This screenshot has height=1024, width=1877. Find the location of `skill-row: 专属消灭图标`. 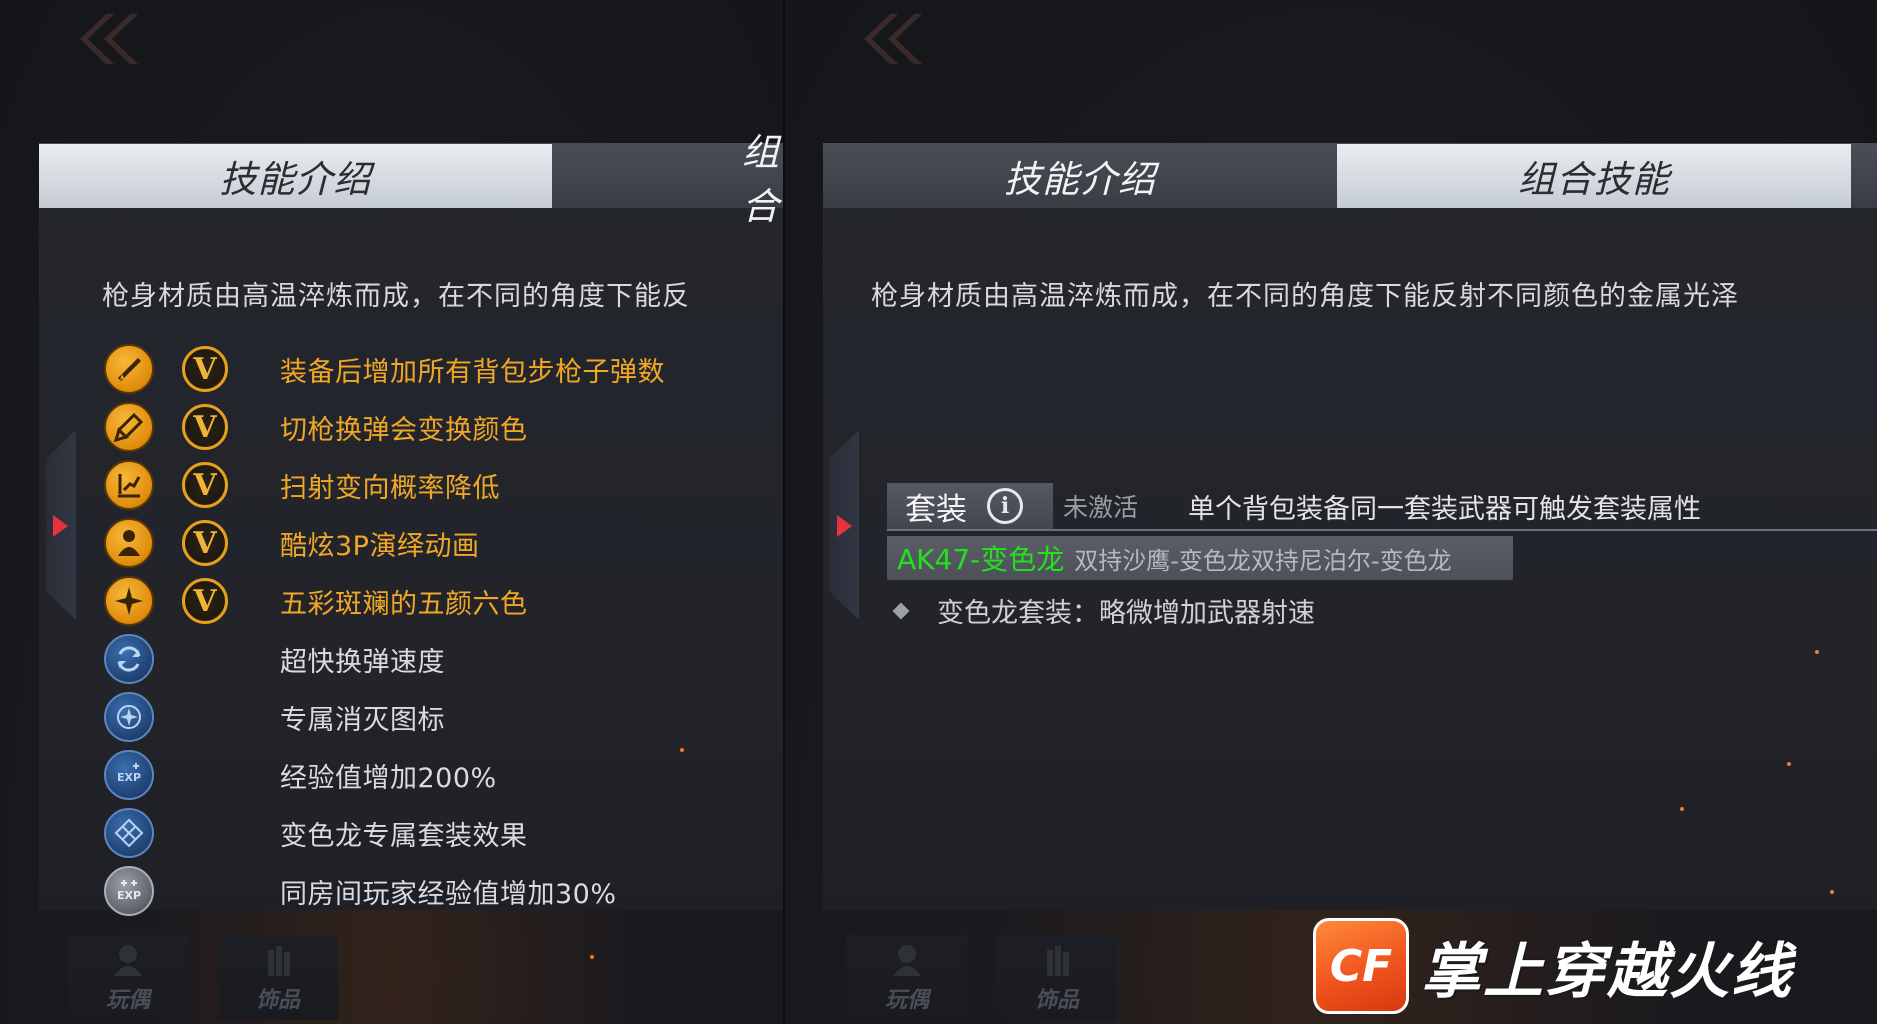

skill-row: 专属消灭图标 is located at coordinates (444, 717).